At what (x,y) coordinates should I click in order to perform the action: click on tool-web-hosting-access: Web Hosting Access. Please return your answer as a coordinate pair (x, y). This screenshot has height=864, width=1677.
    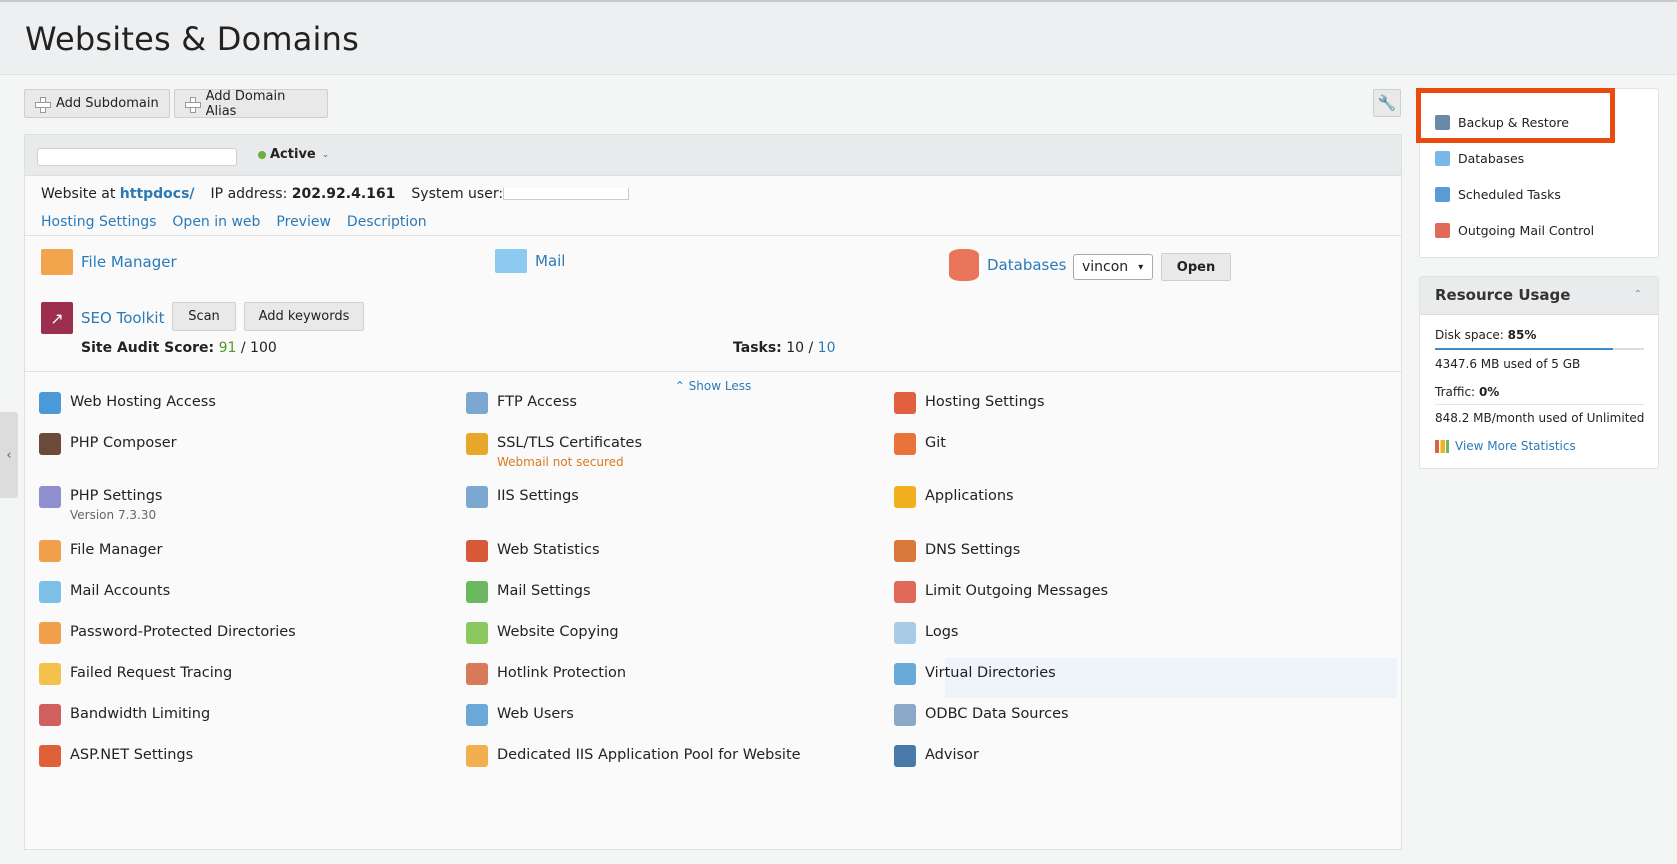
    Looking at the image, I should click on (127, 403).